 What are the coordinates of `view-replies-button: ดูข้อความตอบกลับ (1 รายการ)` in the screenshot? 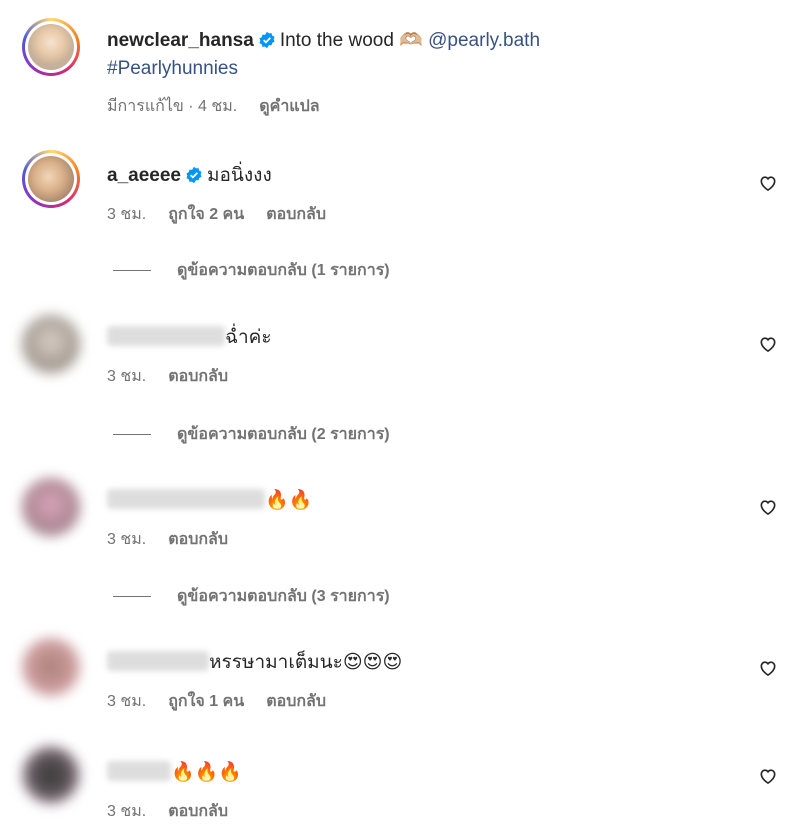 It's located at (251, 271).